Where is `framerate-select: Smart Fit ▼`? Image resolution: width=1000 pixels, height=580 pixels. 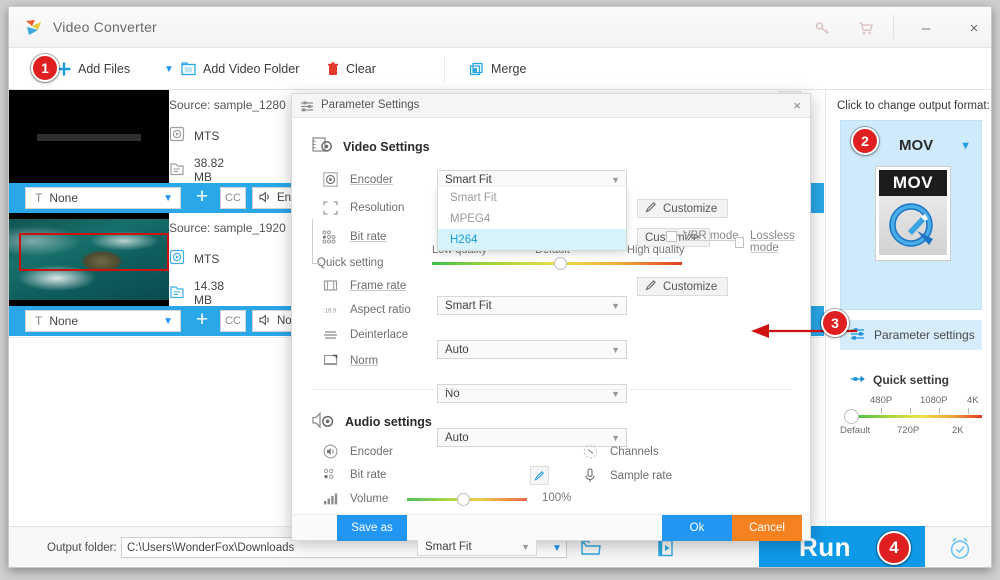
framerate-select: Smart Fit ▼ is located at coordinates (532, 305).